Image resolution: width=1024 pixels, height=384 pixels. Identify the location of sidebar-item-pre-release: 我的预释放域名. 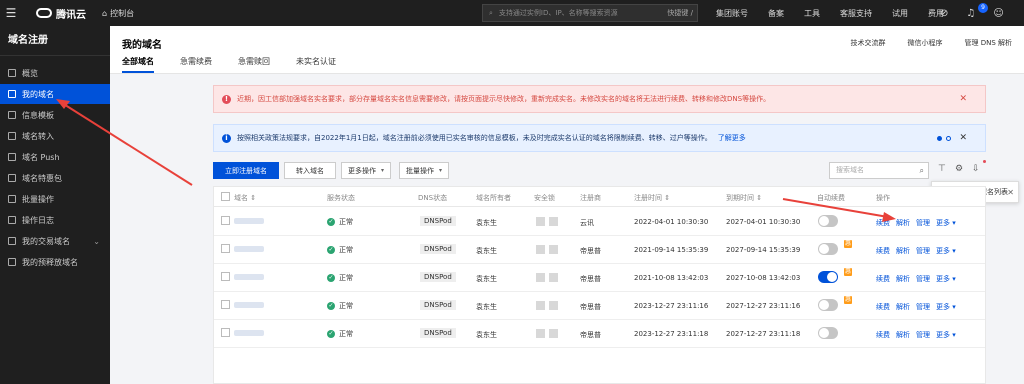
(55, 262).